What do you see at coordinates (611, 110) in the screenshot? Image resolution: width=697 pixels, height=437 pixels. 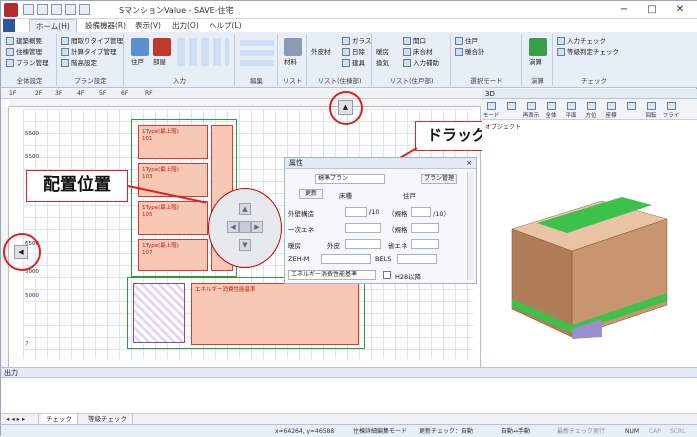 I see `coordinate-tool: 座標` at bounding box center [611, 110].